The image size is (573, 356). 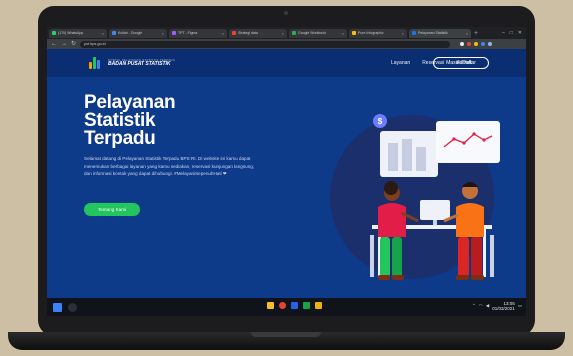 I want to click on desk-monitor, so click(x=435, y=210).